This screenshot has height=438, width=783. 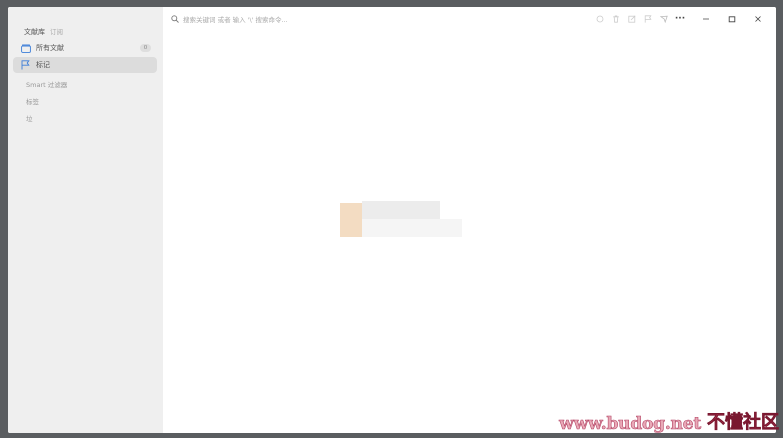 I want to click on more-icon: ···, so click(x=680, y=19).